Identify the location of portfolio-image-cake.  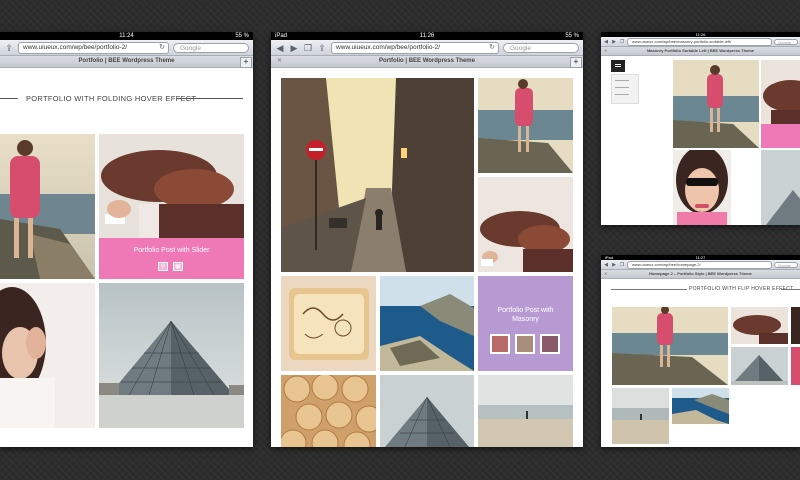
(328, 323).